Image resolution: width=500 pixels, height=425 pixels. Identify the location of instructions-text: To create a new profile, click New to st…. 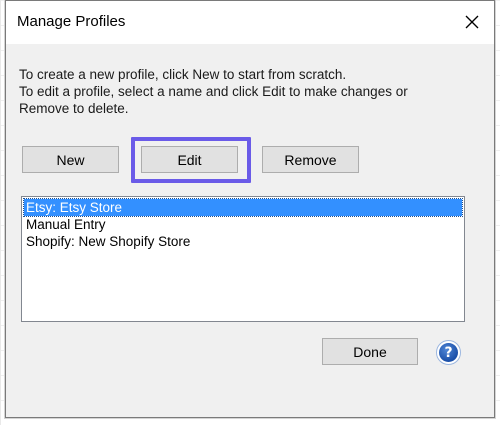
(239, 91).